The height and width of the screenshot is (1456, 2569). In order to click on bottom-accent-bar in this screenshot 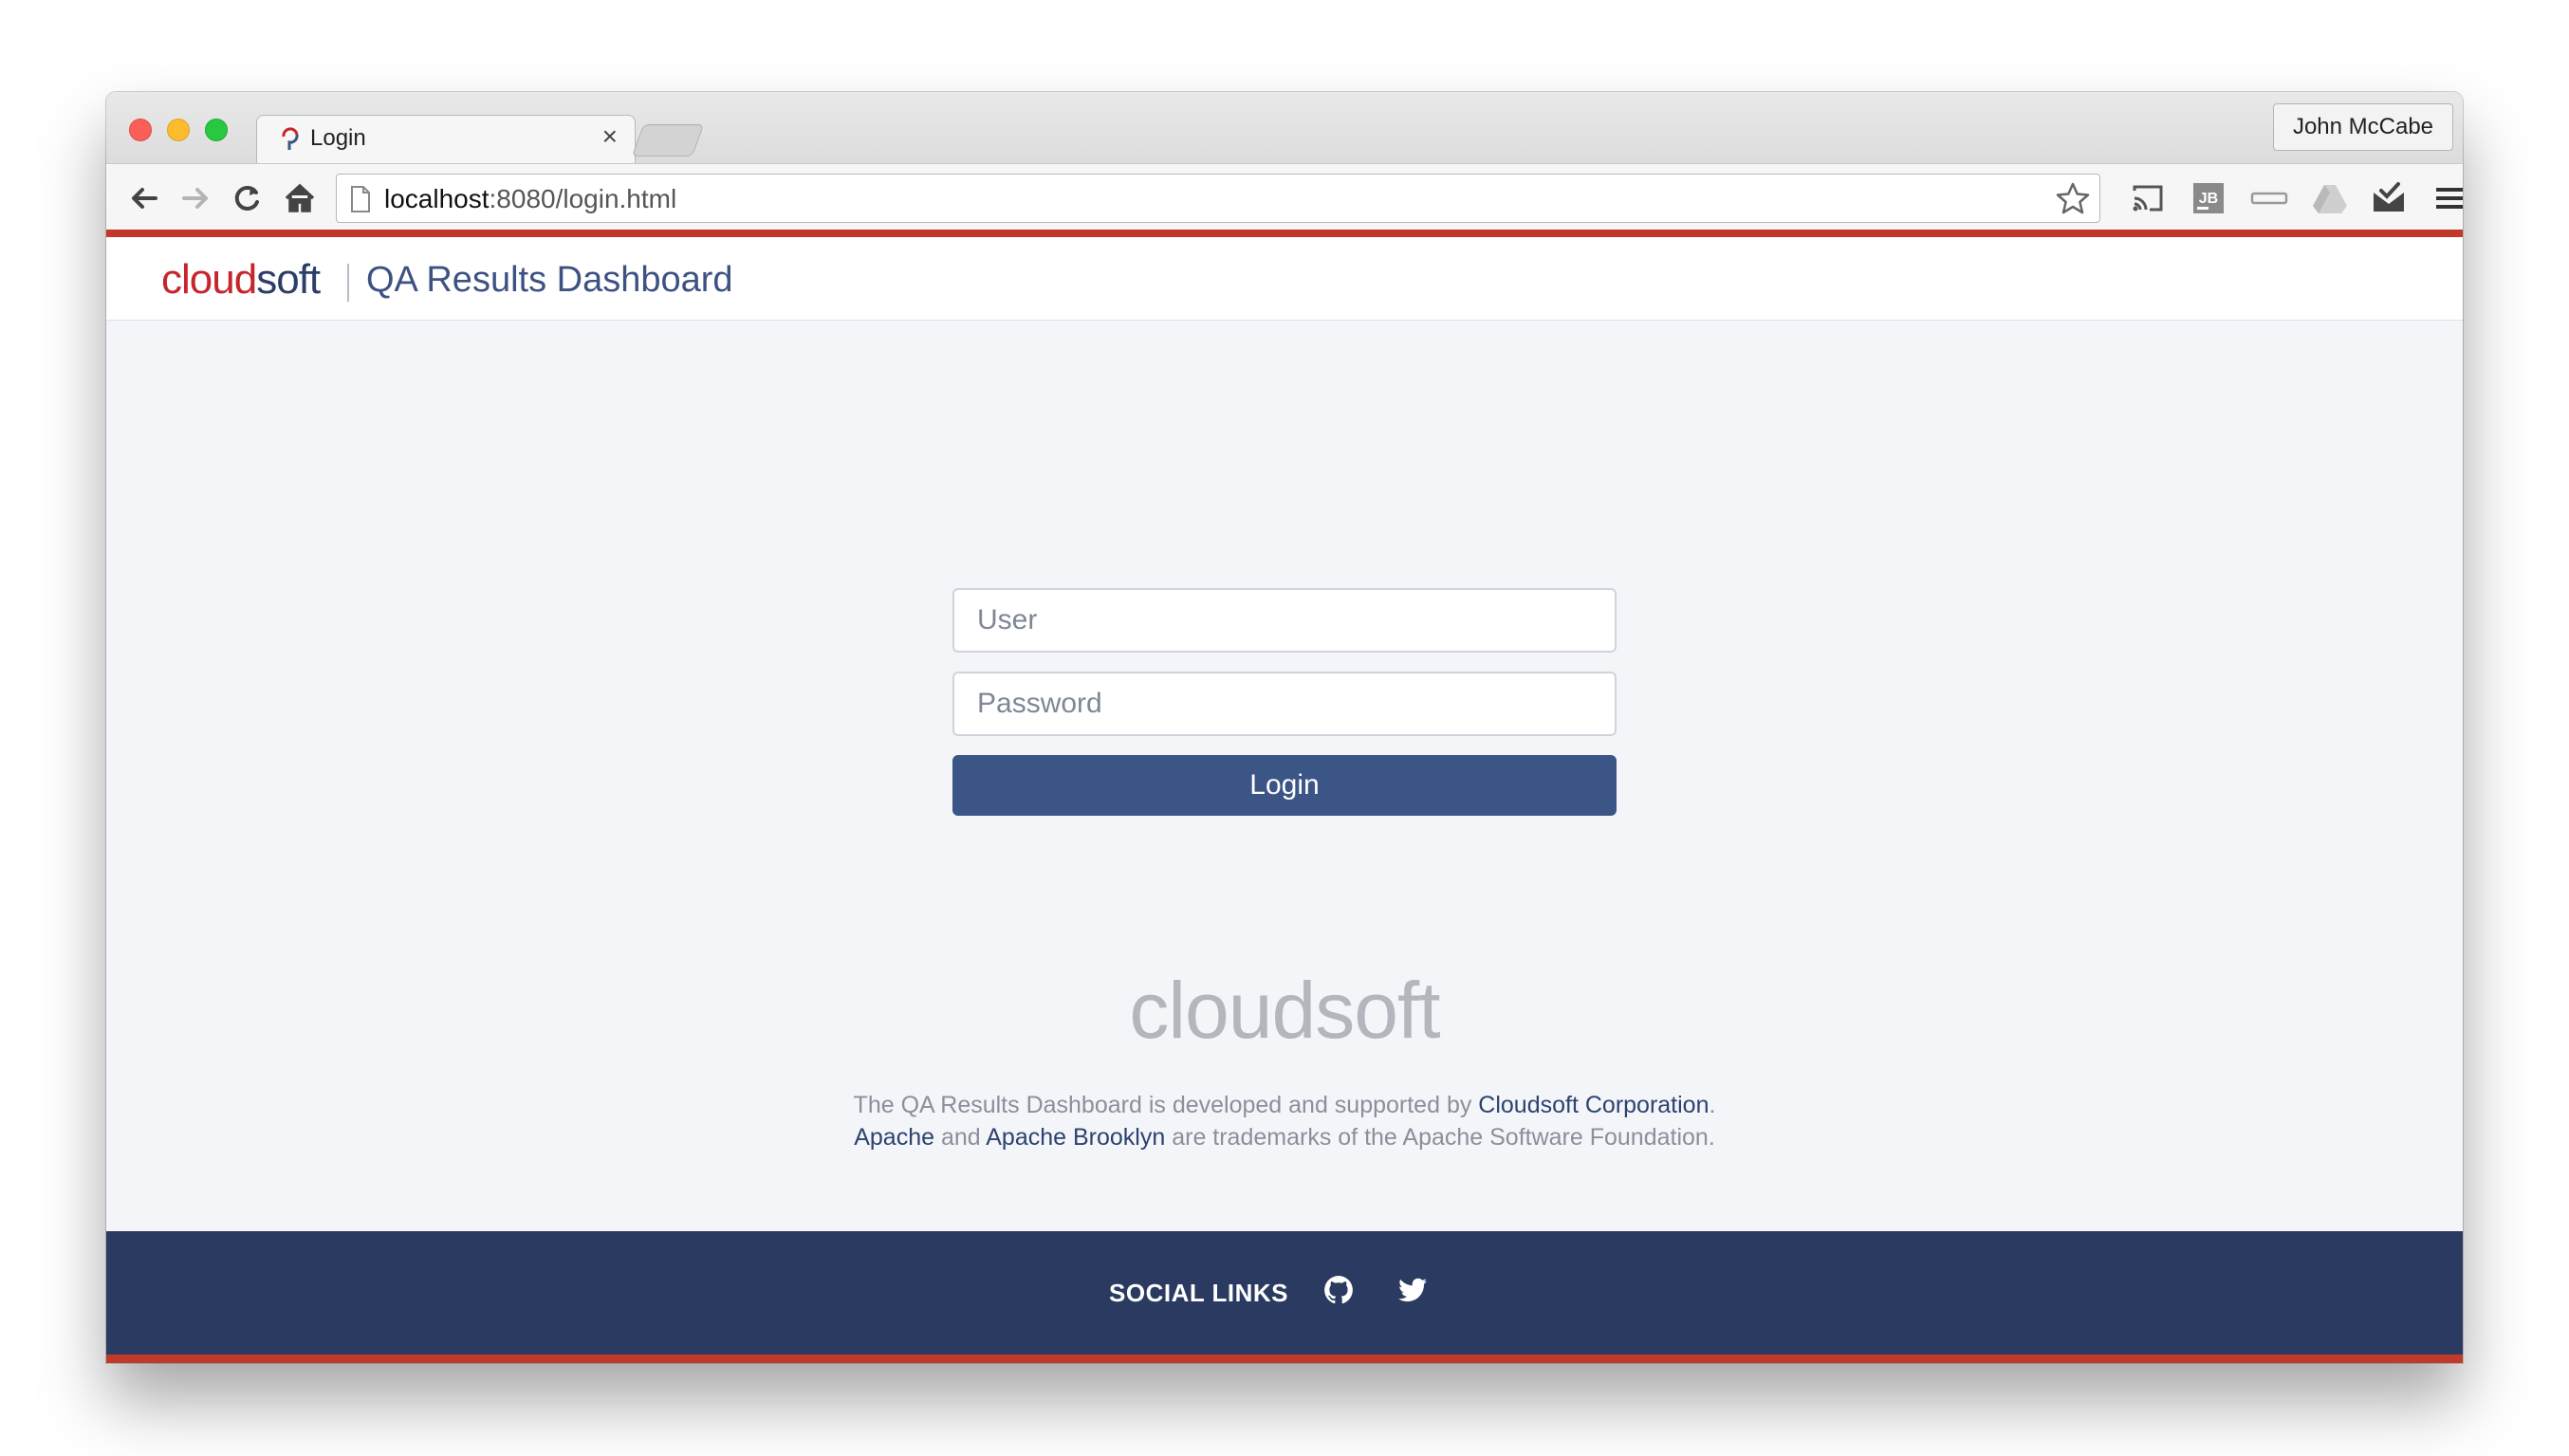, I will do `click(1284, 1359)`.